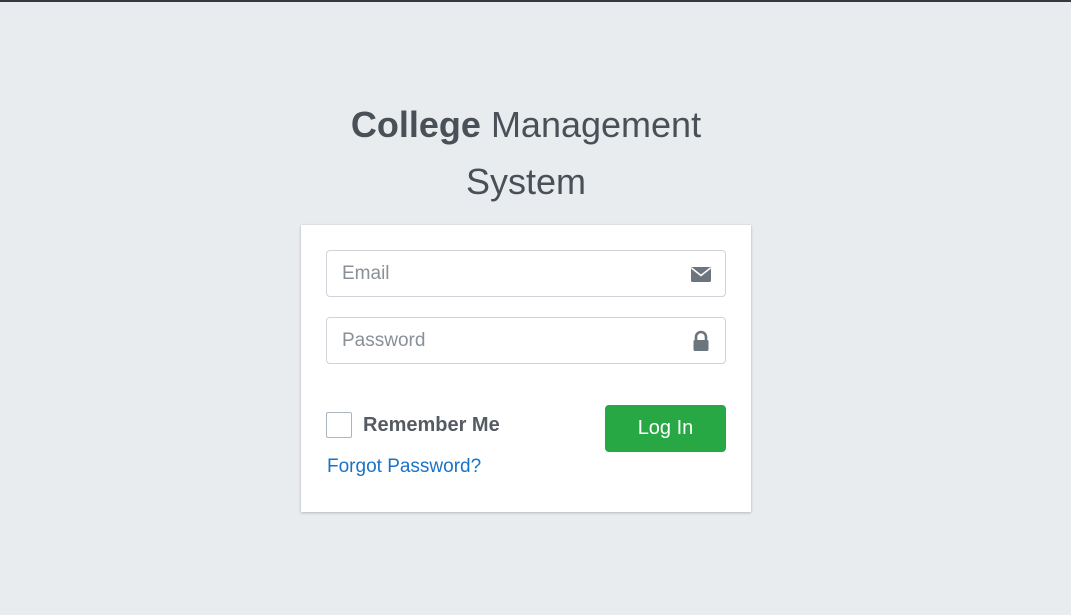 This screenshot has width=1071, height=615. What do you see at coordinates (665, 428) in the screenshot?
I see `login-button: Log In` at bounding box center [665, 428].